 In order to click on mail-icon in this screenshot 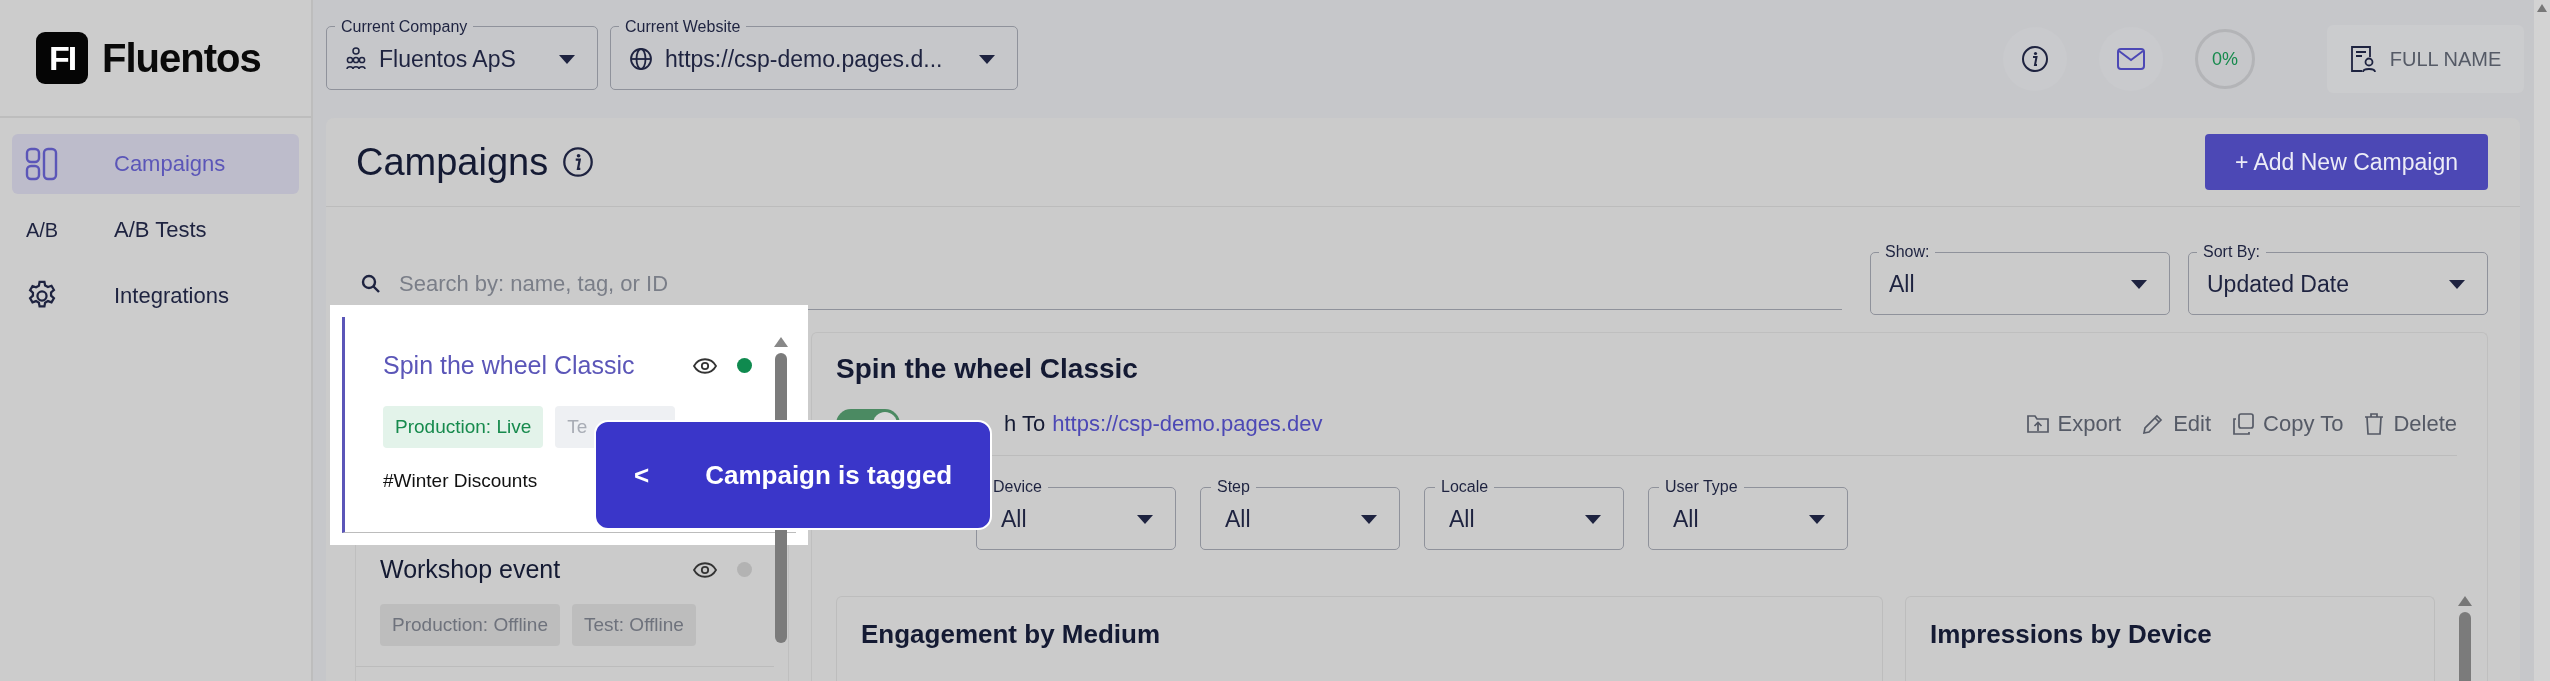, I will do `click(2131, 59)`.